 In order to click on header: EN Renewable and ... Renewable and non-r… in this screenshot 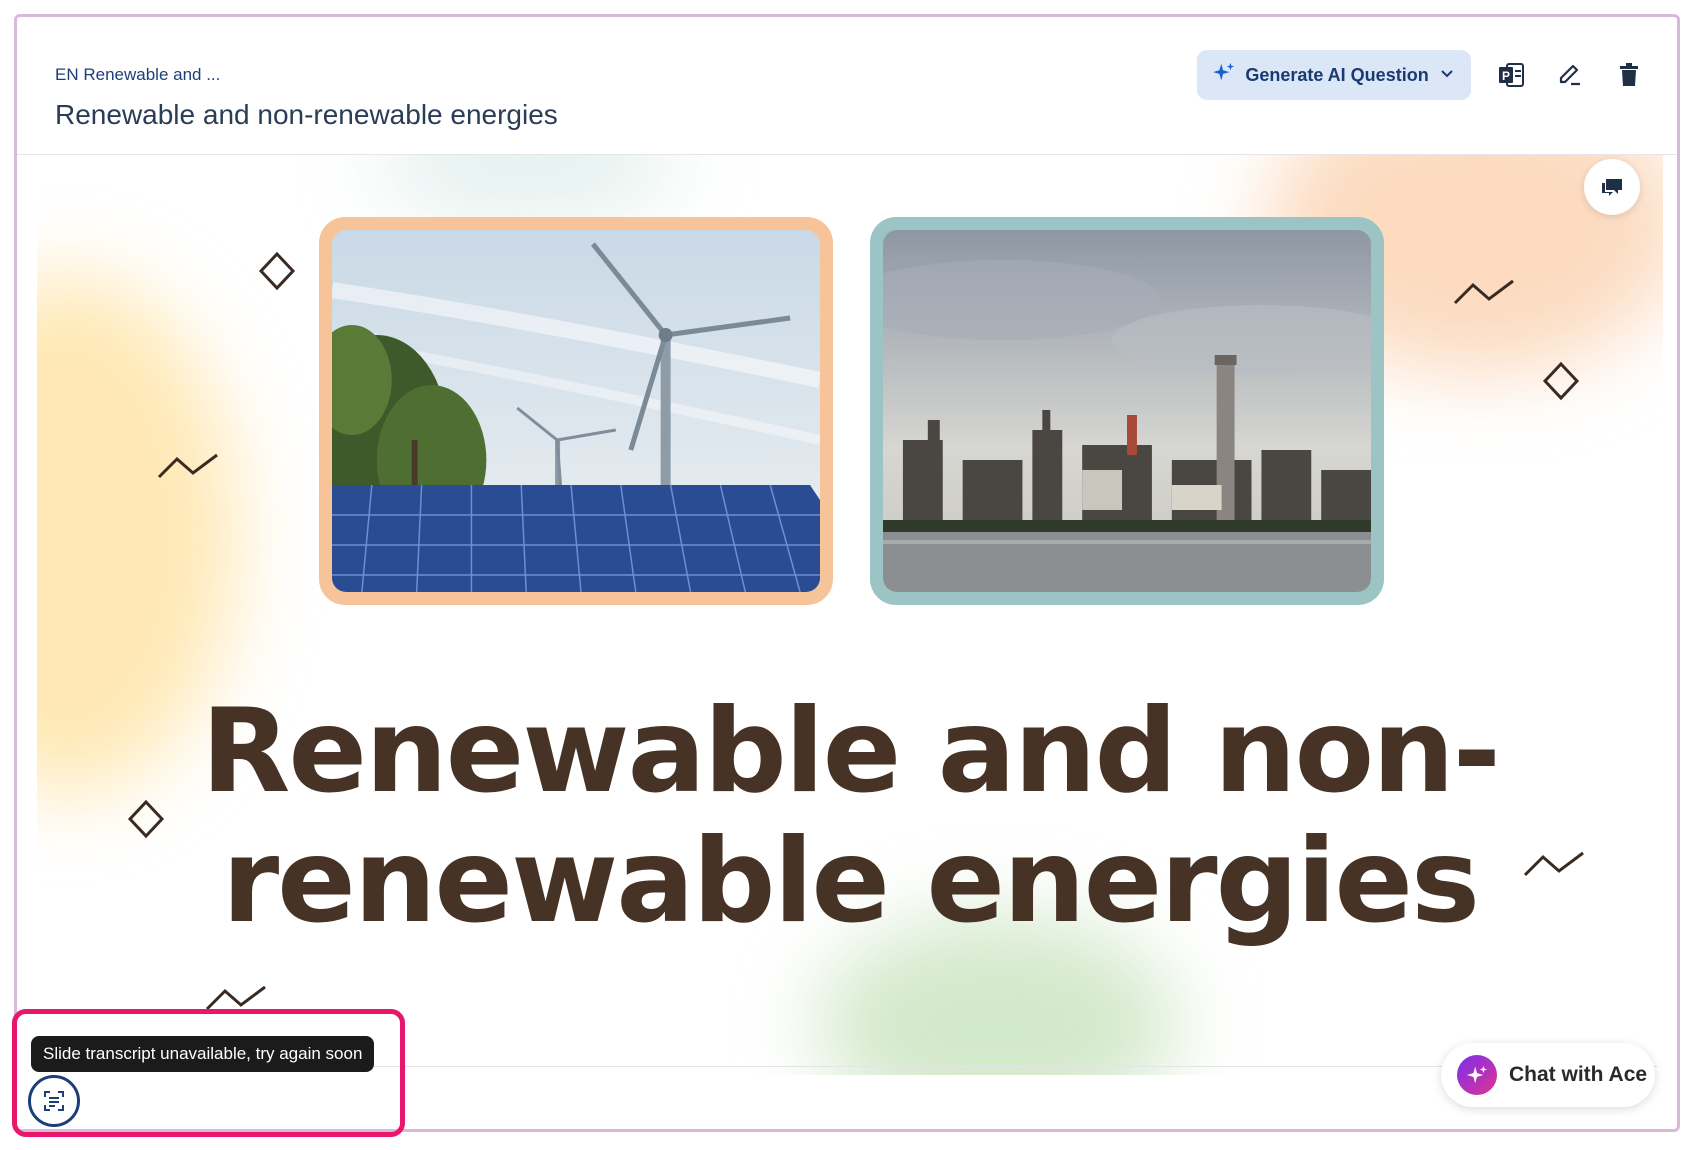, I will do `click(847, 86)`.